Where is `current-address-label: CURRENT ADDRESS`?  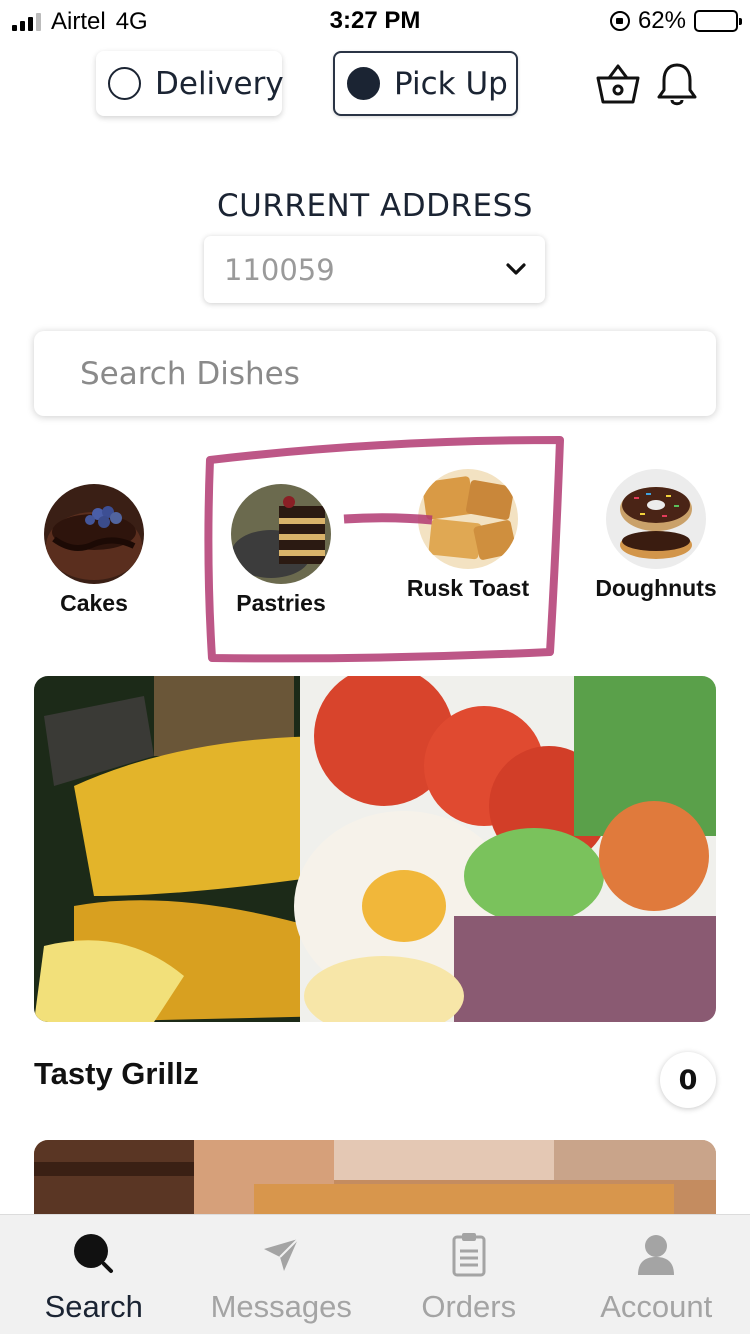 current-address-label: CURRENT ADDRESS is located at coordinates (375, 206).